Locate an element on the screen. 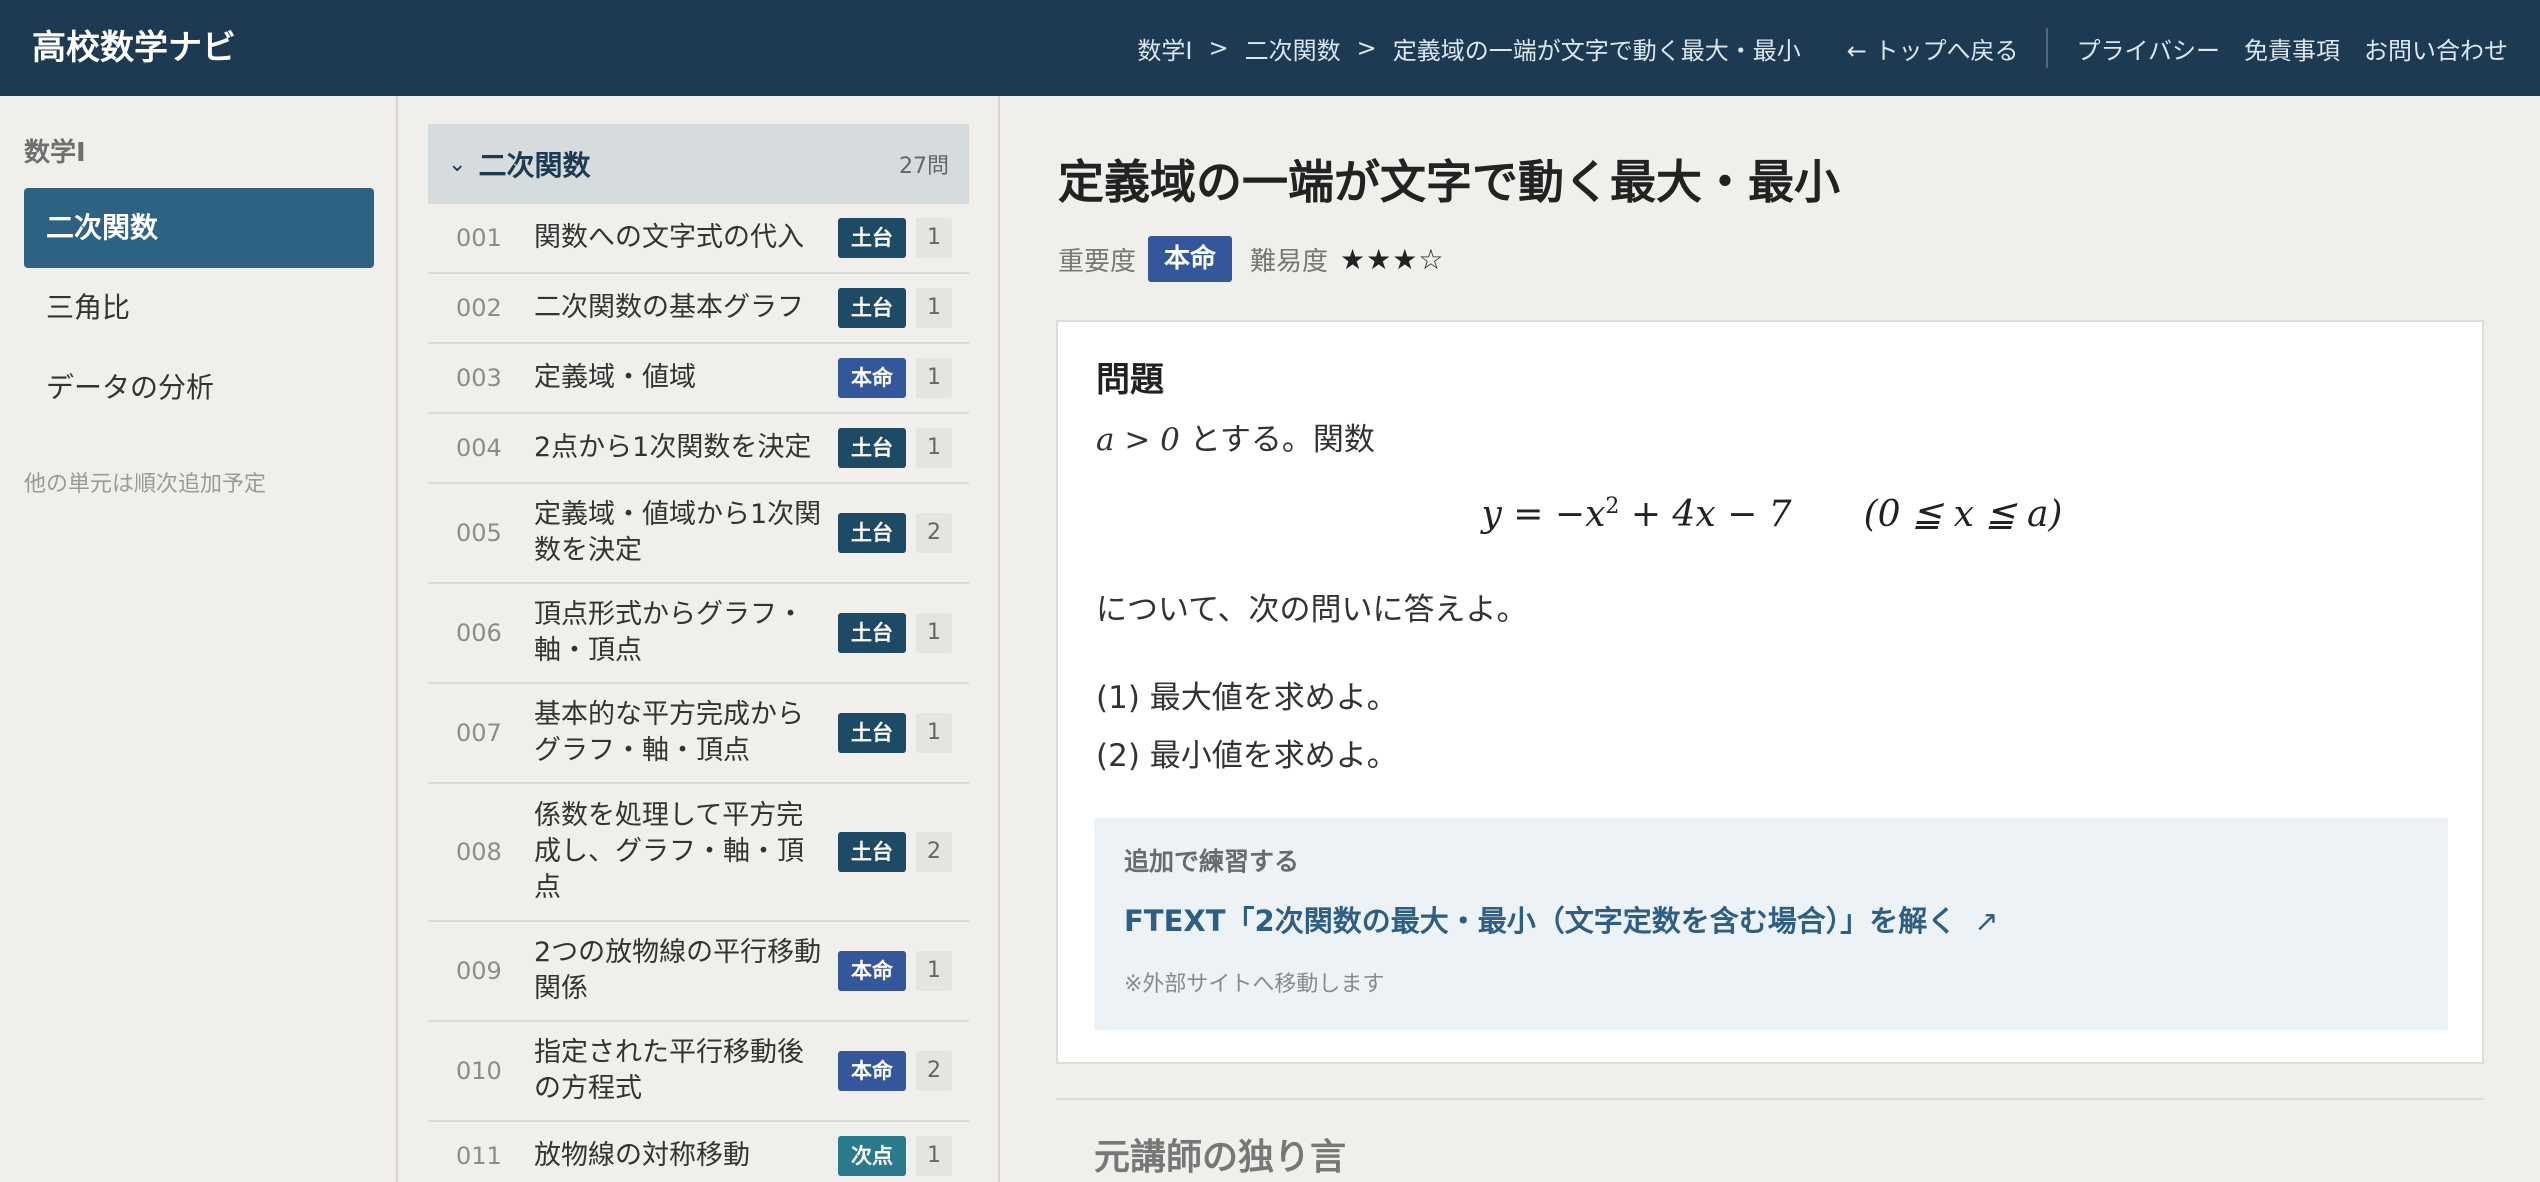 Image resolution: width=2540 pixels, height=1182 pixels. function-formula: y = −x2 + 4x − 7 (0 ≦ x ≦ a) is located at coordinates (1772, 514).